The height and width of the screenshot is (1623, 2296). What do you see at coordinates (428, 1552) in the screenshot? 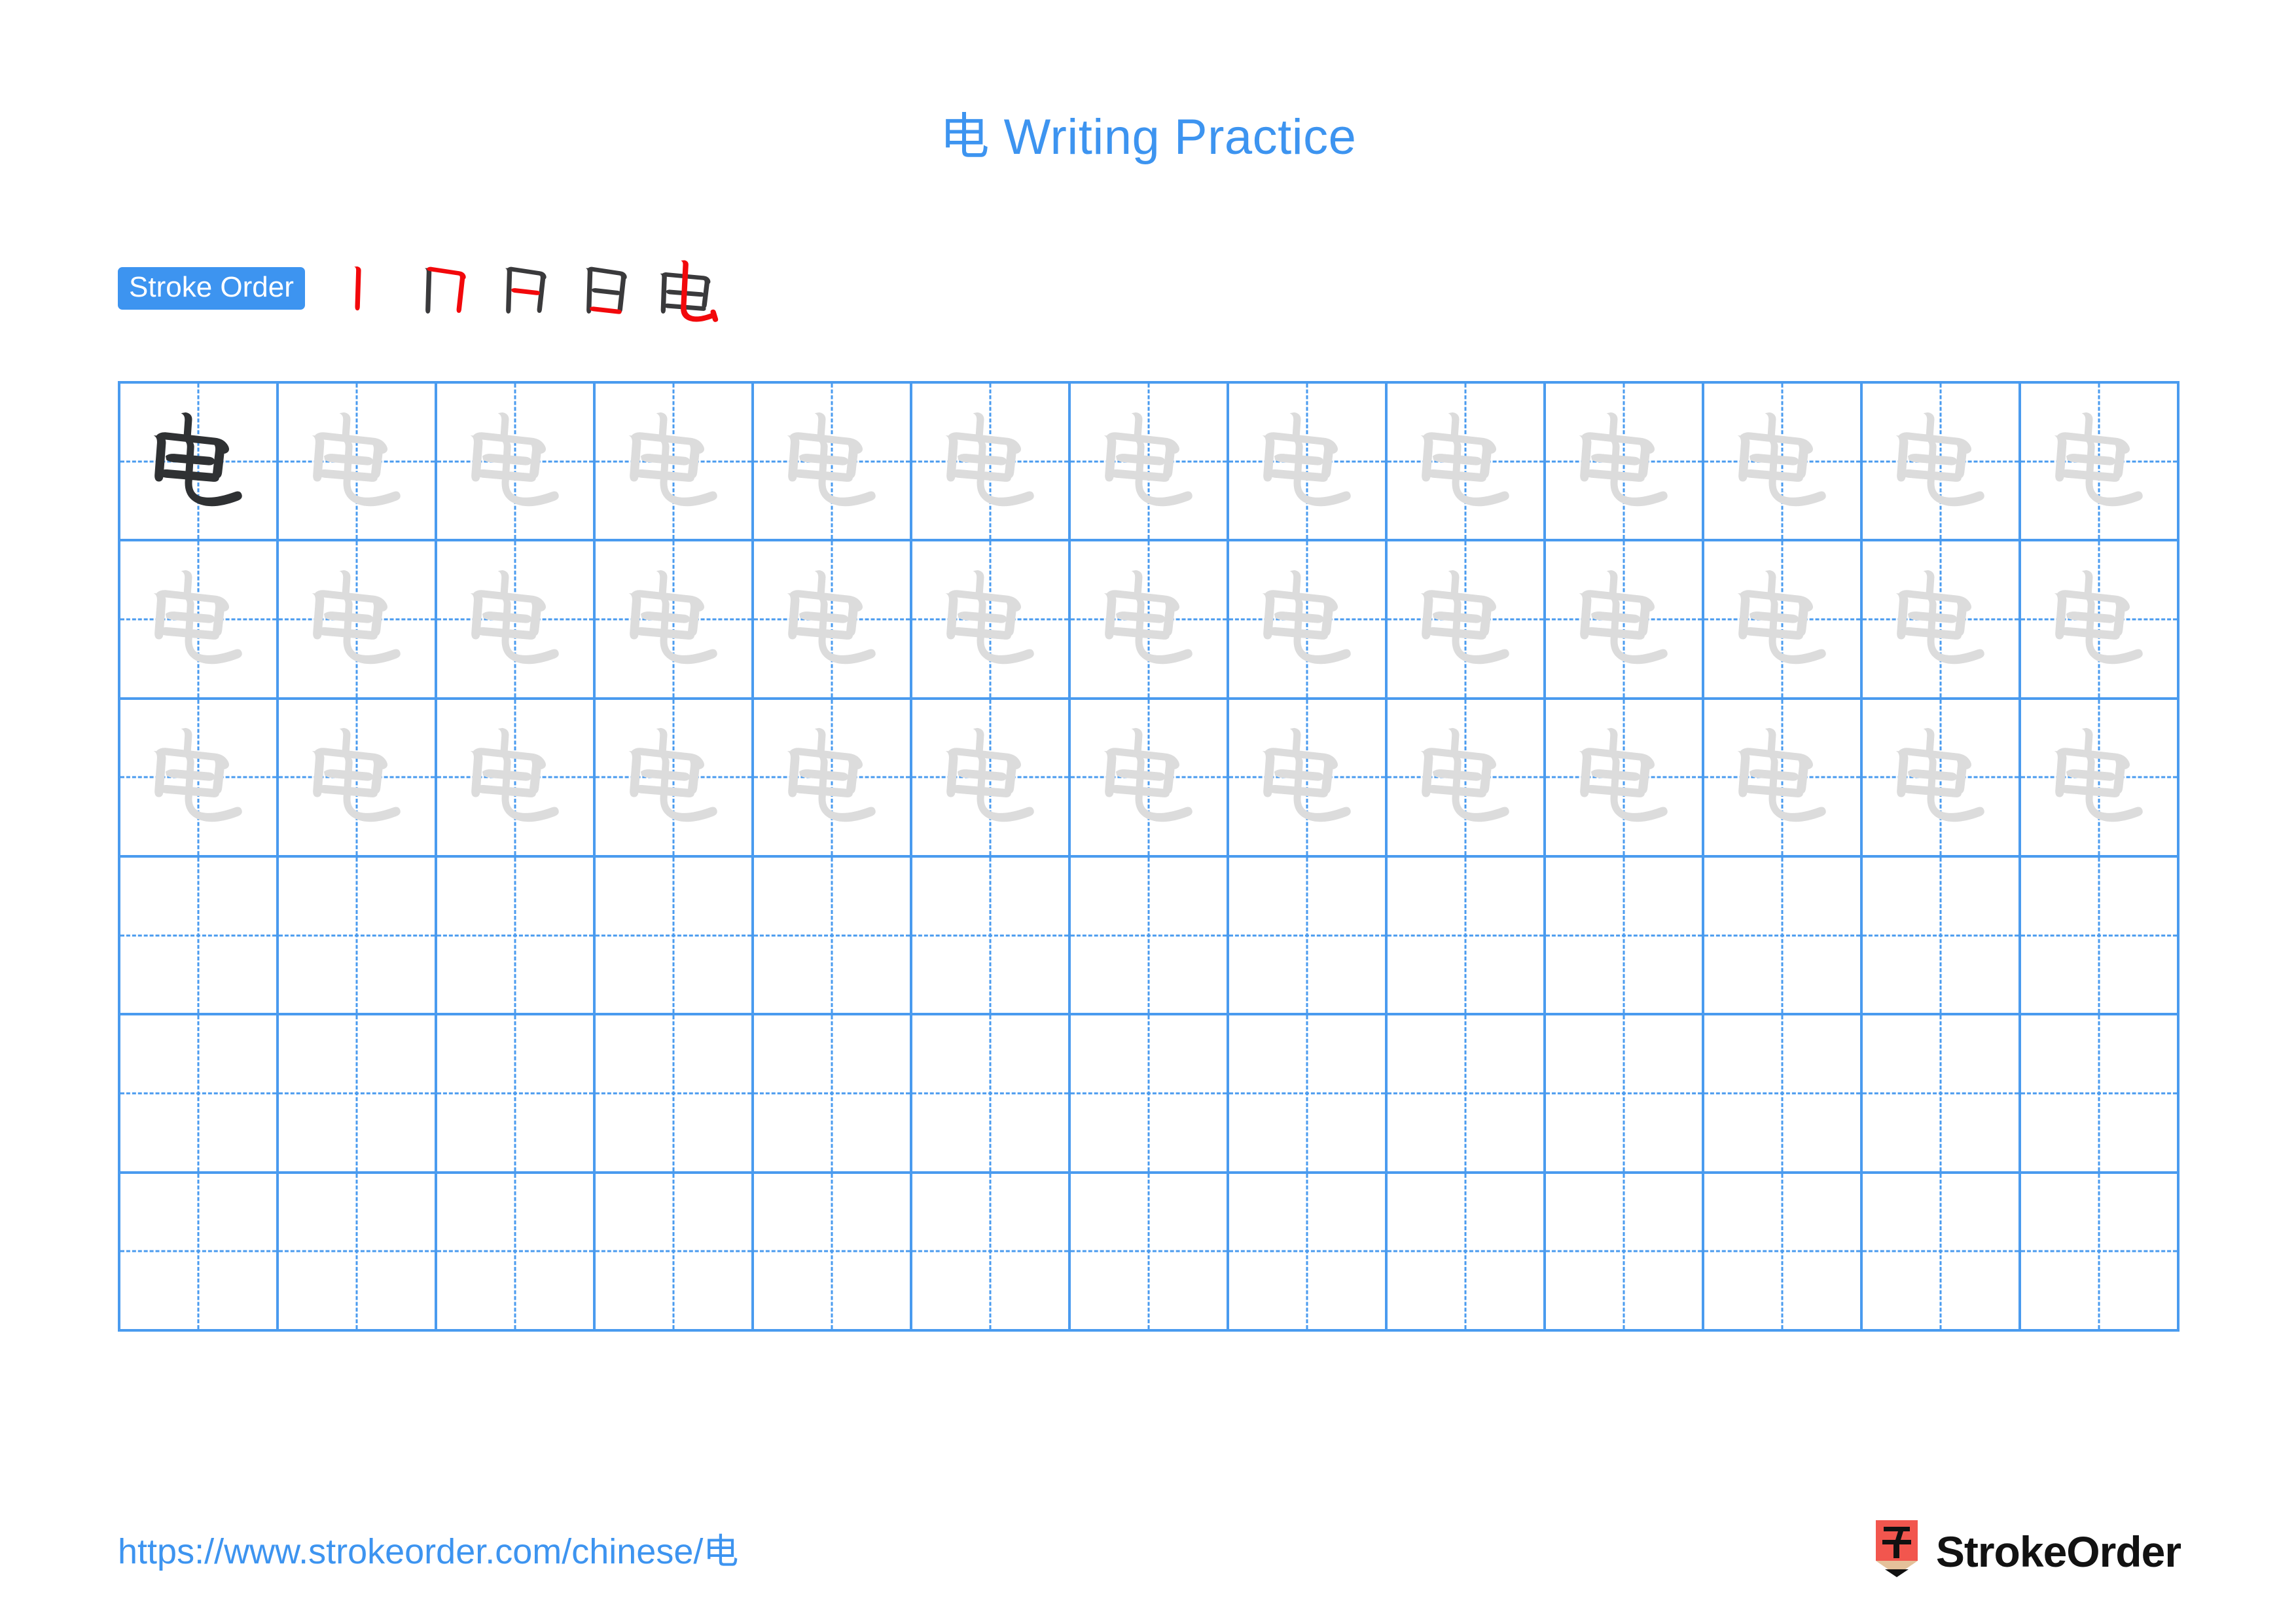
I see `source-url: https://www.strokeorder.com/chinese/电` at bounding box center [428, 1552].